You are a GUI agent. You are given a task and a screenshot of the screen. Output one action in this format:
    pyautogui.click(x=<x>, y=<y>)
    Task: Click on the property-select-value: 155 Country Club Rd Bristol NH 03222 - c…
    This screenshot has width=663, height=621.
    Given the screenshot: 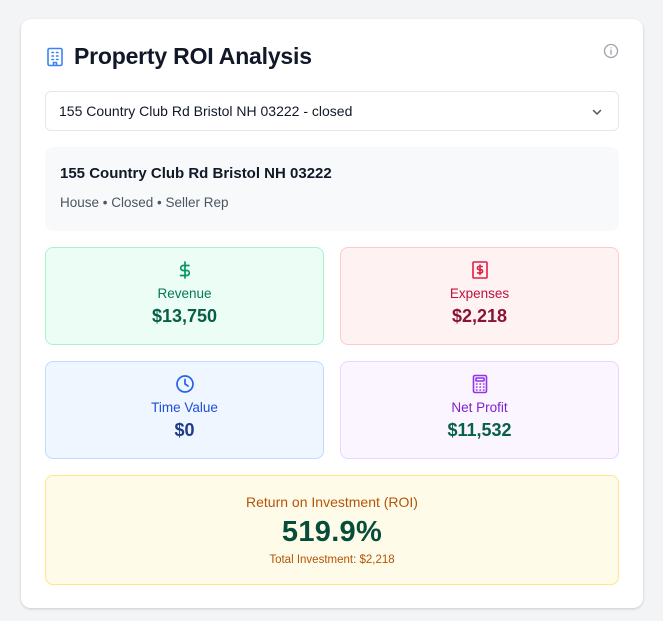 What is the action you would take?
    pyautogui.click(x=206, y=111)
    